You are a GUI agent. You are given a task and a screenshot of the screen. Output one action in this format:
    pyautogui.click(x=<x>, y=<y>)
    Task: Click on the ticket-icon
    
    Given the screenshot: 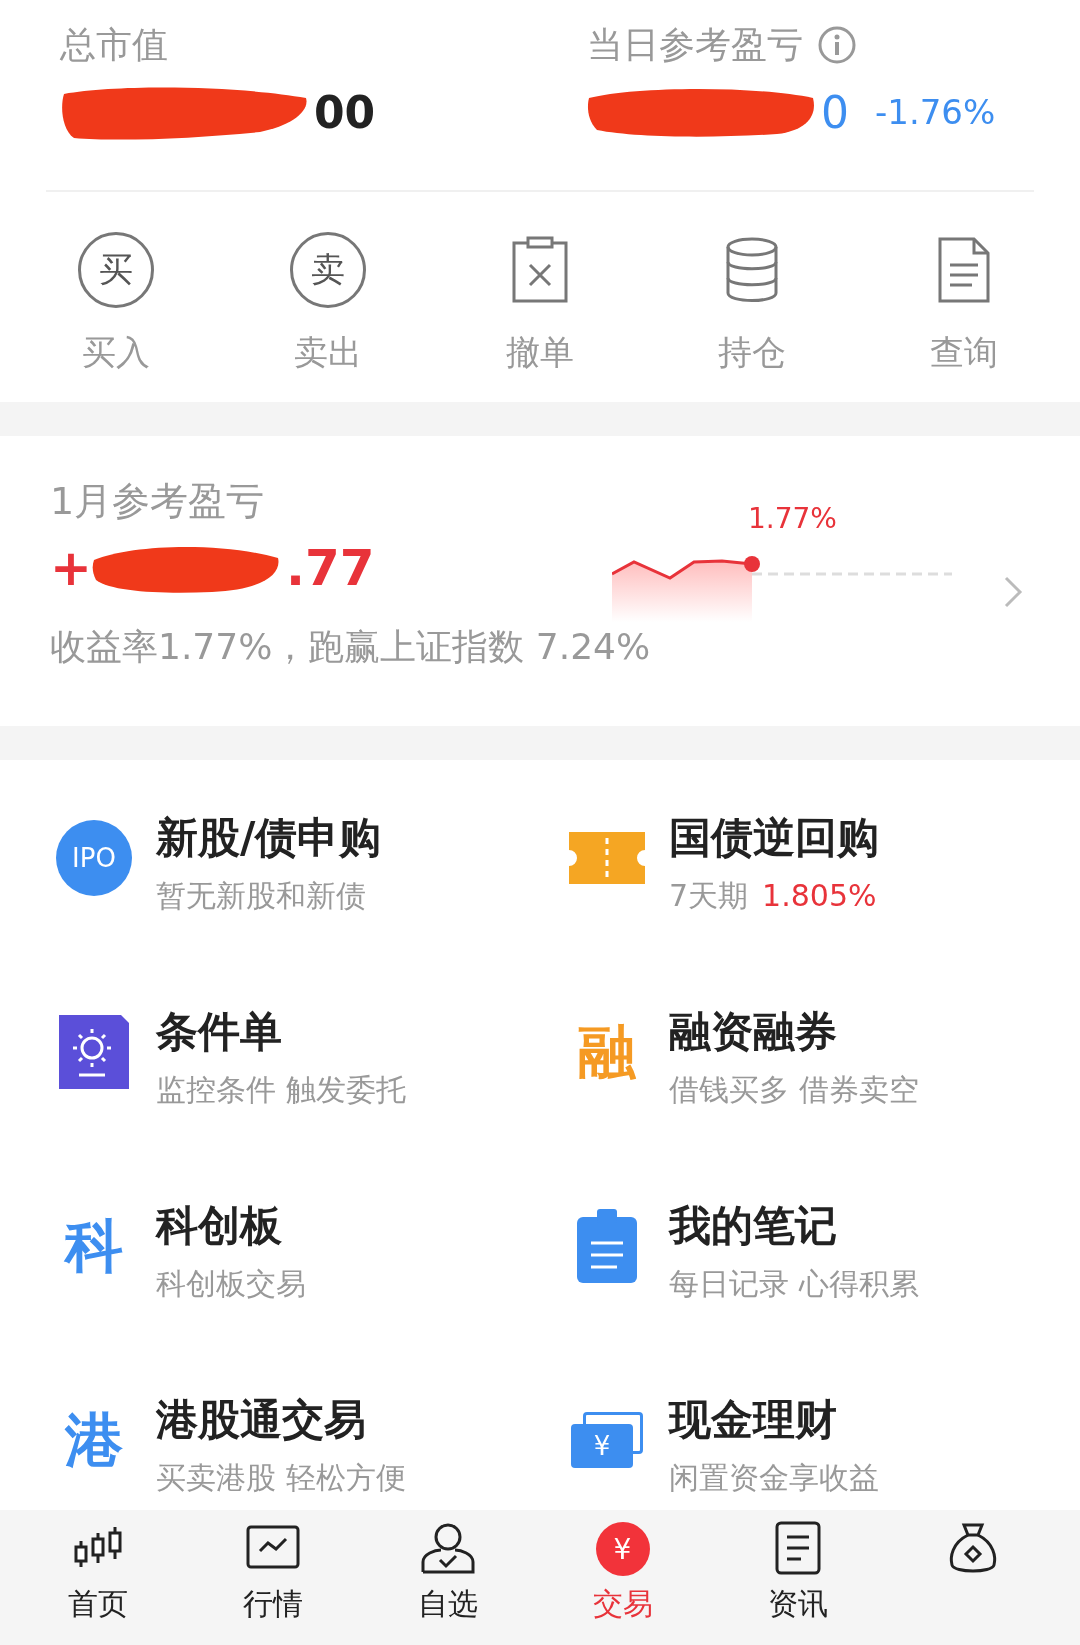 What is the action you would take?
    pyautogui.click(x=607, y=858)
    